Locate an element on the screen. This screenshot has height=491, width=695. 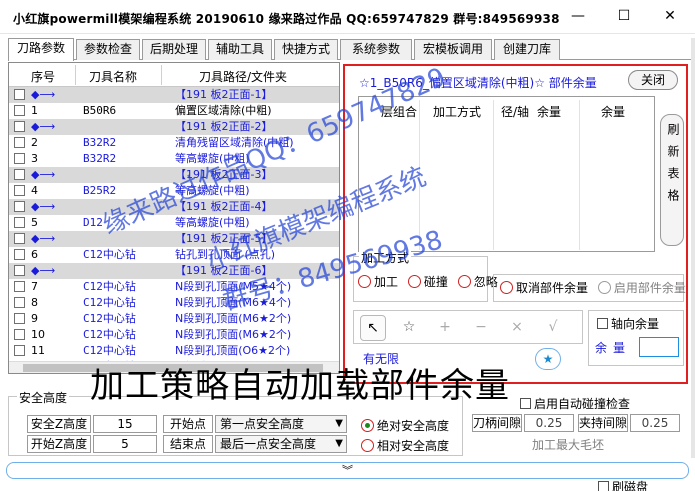
end-point-select: 最后一点安全高度 ▼ is located at coordinates (281, 444).